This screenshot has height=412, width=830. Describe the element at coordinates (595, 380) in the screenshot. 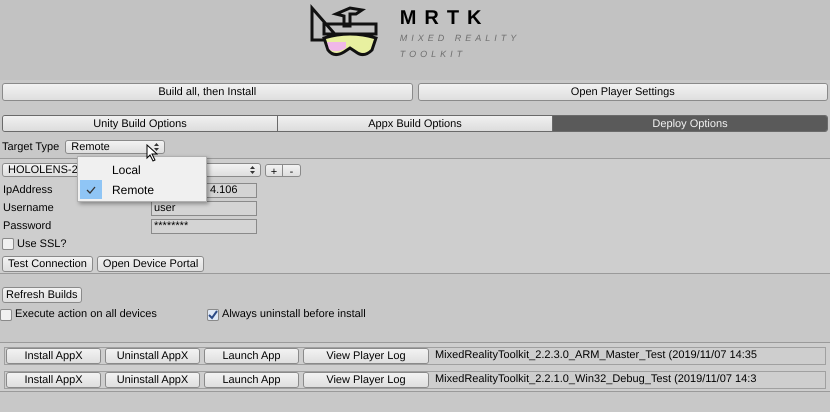

I see `build-name: MixedRealityToolkit_2.2.1.0_Win32_Debug_Test (2019/11/07 14:3` at that location.